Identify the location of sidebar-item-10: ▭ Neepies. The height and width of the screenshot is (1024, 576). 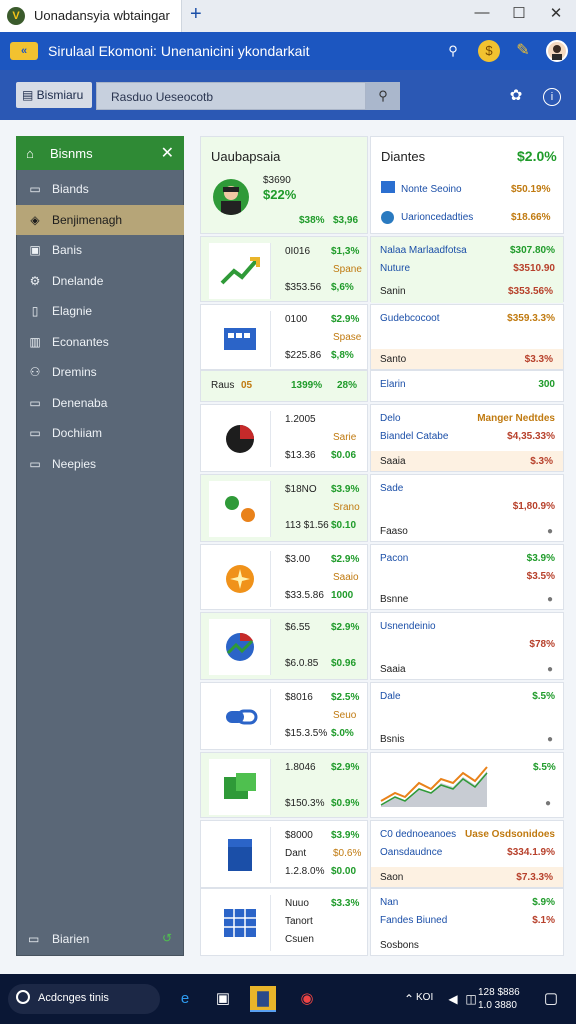
(100, 464).